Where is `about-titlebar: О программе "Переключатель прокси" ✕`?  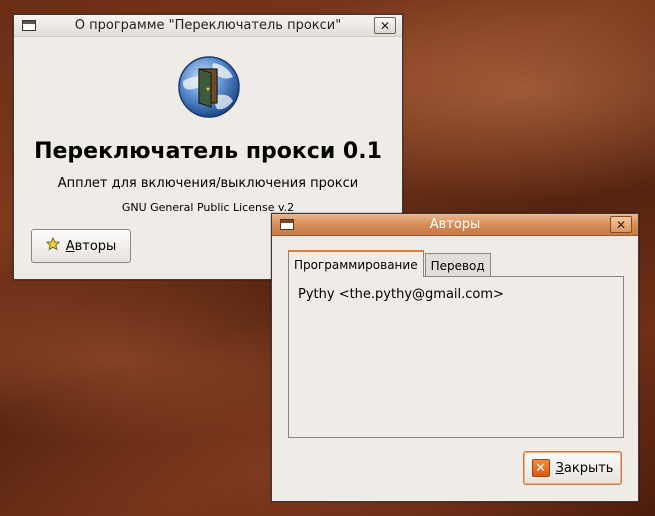 about-titlebar: О программе "Переключатель прокси" ✕ is located at coordinates (208, 26).